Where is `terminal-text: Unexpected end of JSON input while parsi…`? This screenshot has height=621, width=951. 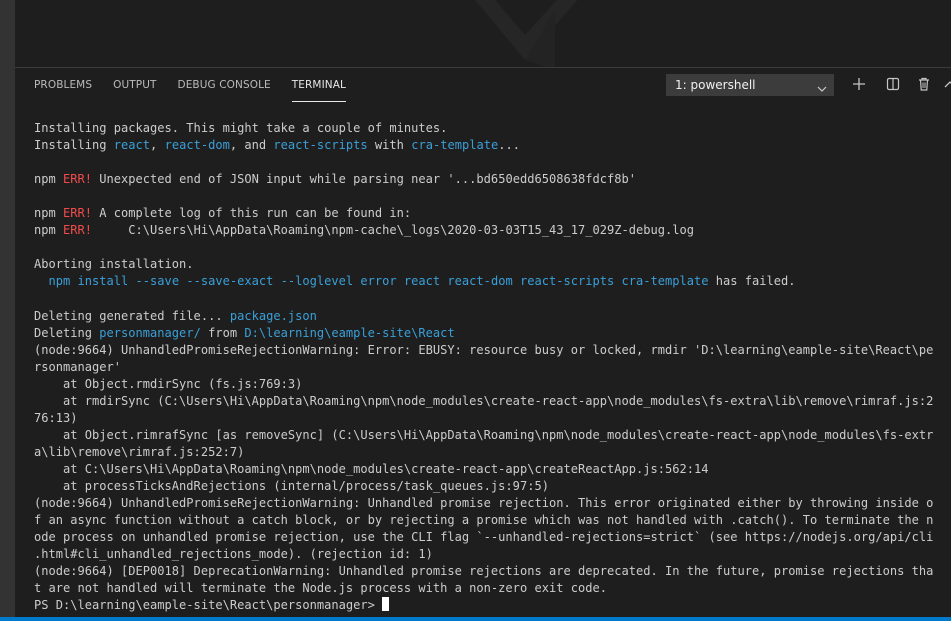 terminal-text: Unexpected end of JSON input while parsi… is located at coordinates (364, 179).